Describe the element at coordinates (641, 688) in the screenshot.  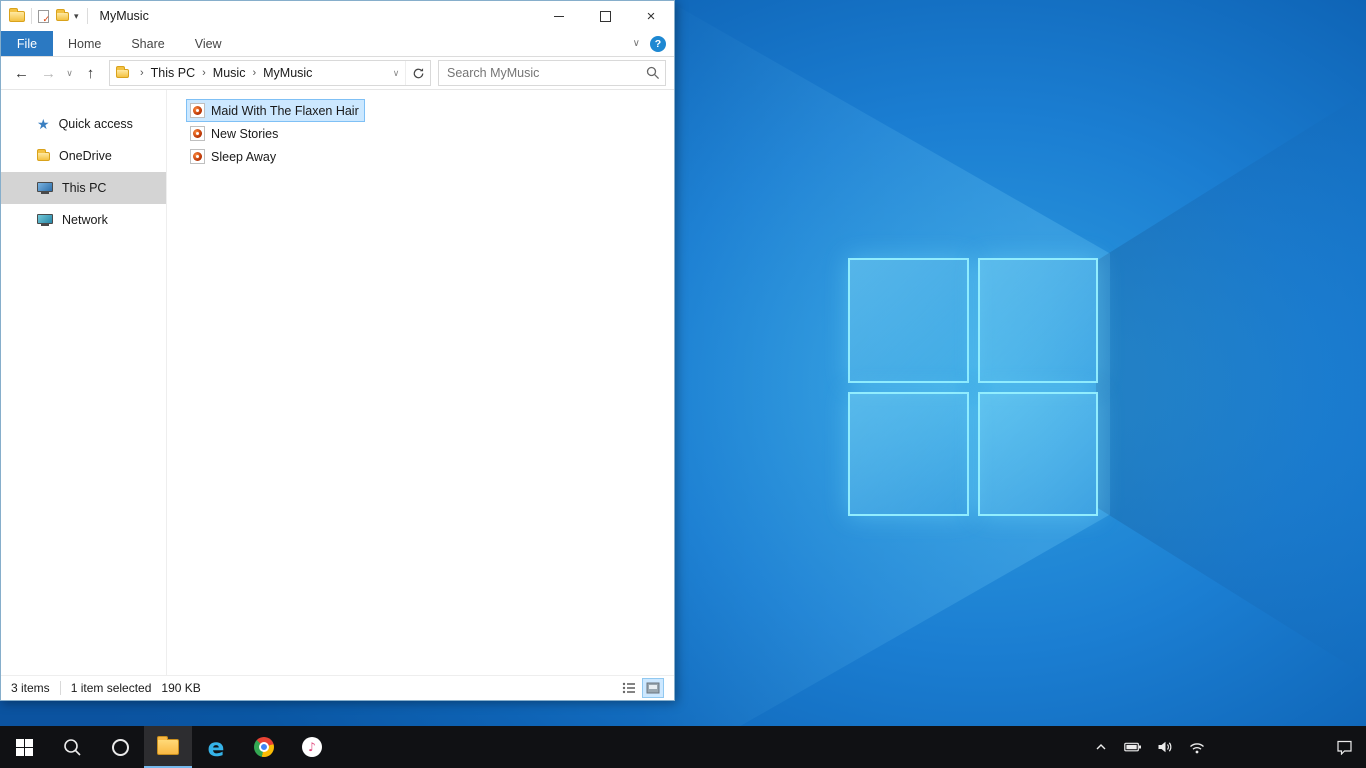
I see `view-toggles` at that location.